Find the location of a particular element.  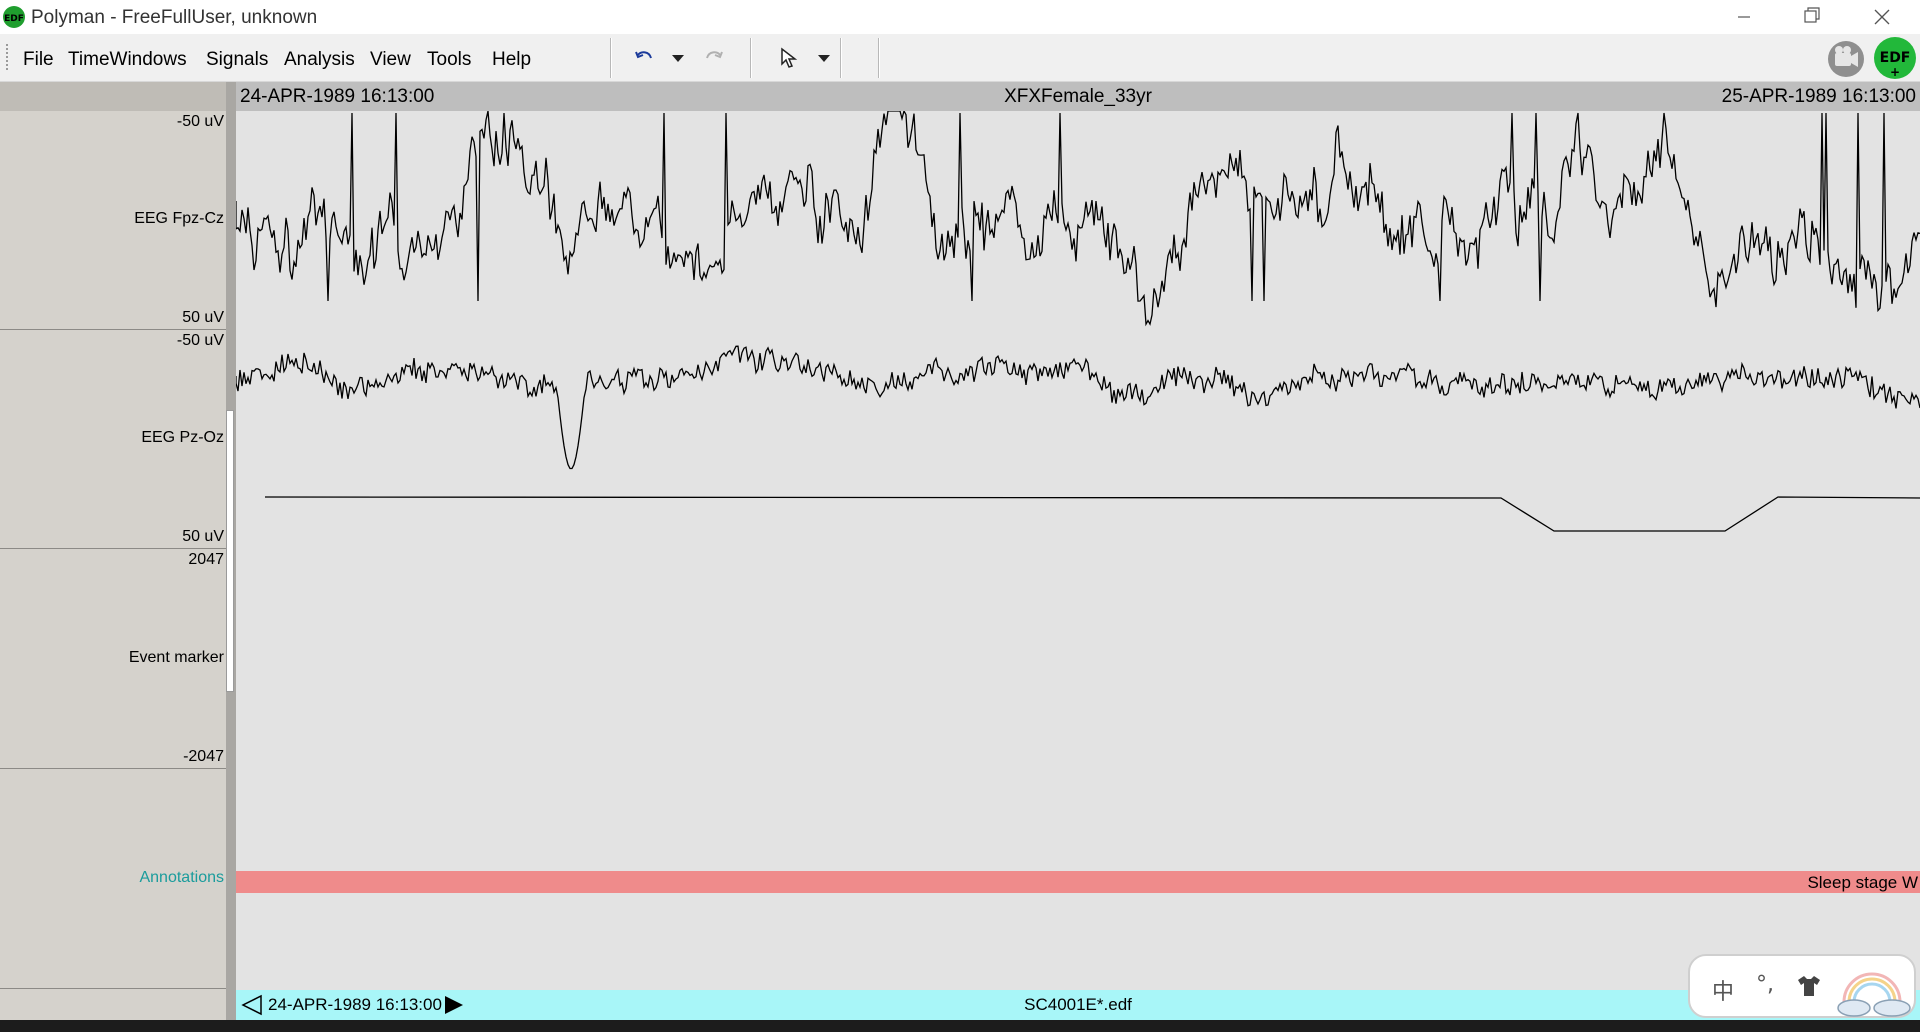

label-panel-header is located at coordinates (113, 96).